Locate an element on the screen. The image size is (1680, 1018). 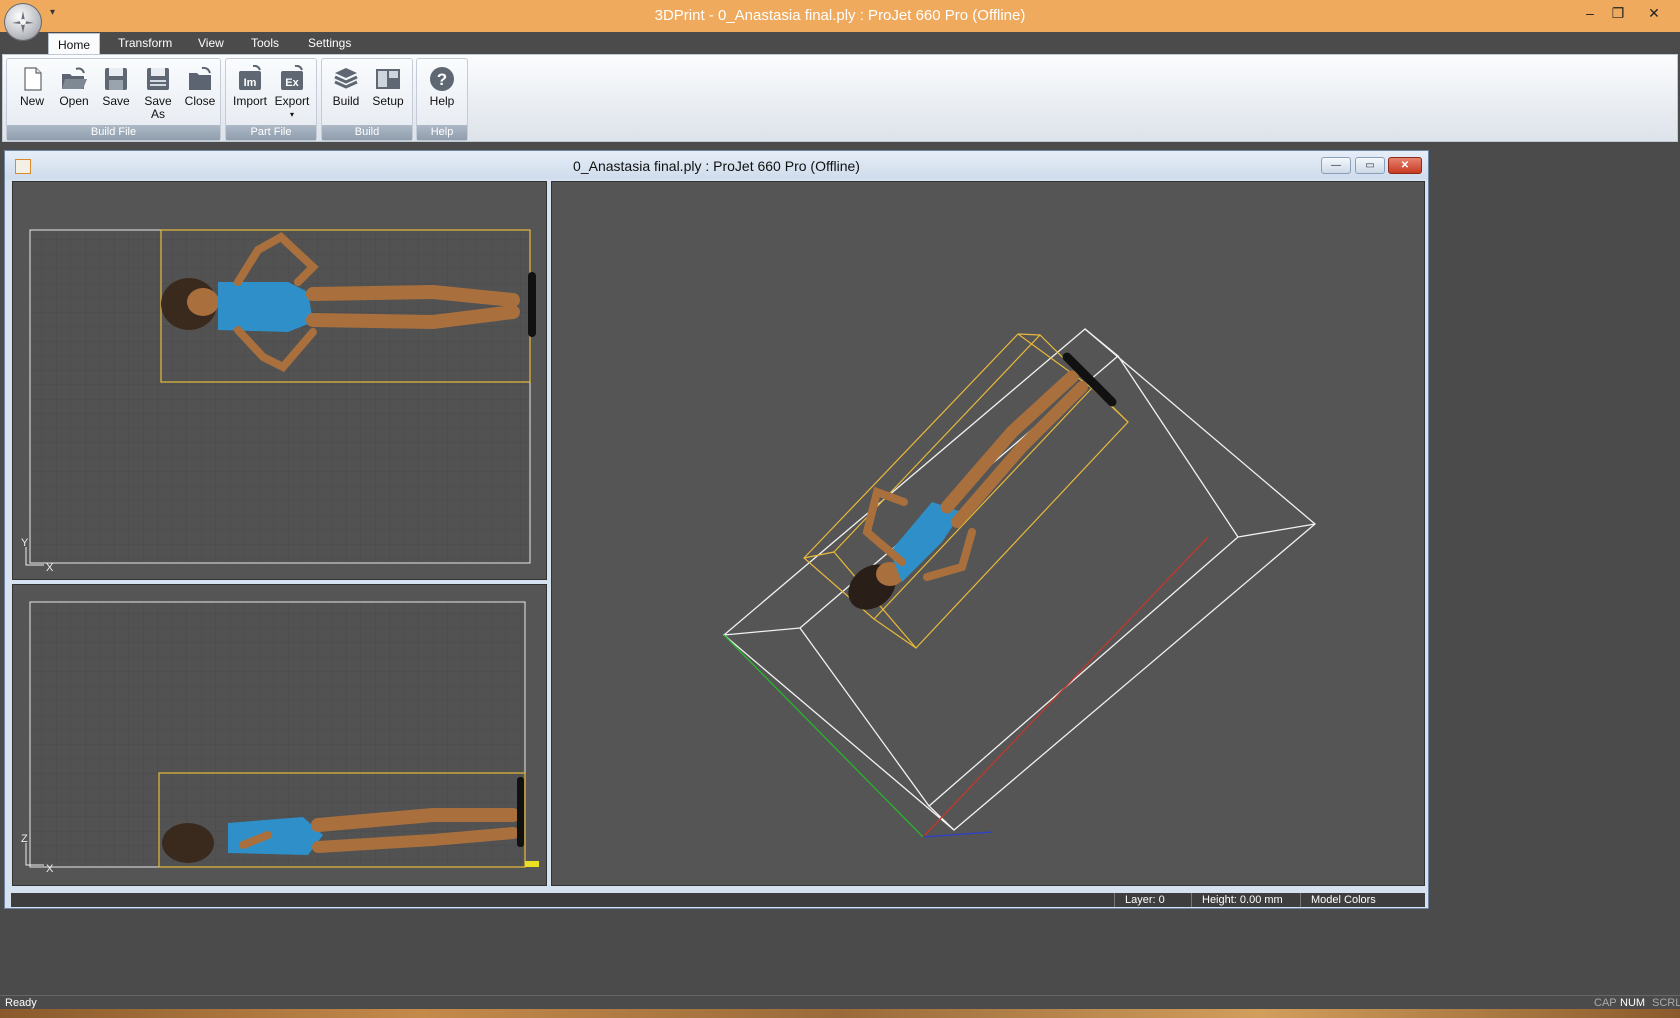
open-label: Open is located at coordinates (74, 101).